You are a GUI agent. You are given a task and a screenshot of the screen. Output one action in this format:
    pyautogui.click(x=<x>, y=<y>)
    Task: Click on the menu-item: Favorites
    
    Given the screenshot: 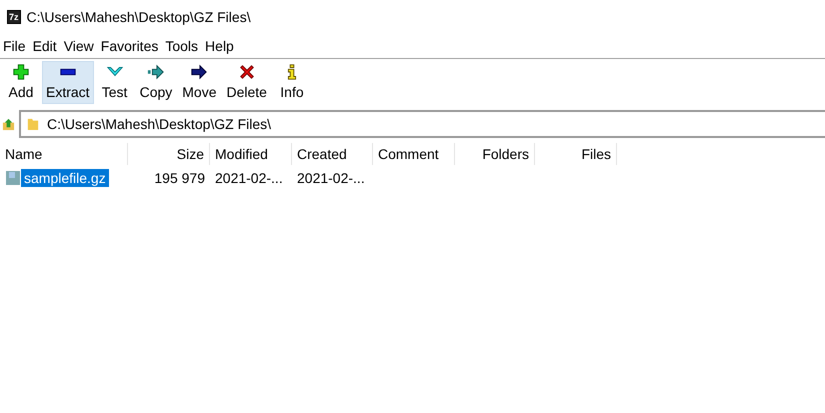 What is the action you would take?
    pyautogui.click(x=129, y=46)
    